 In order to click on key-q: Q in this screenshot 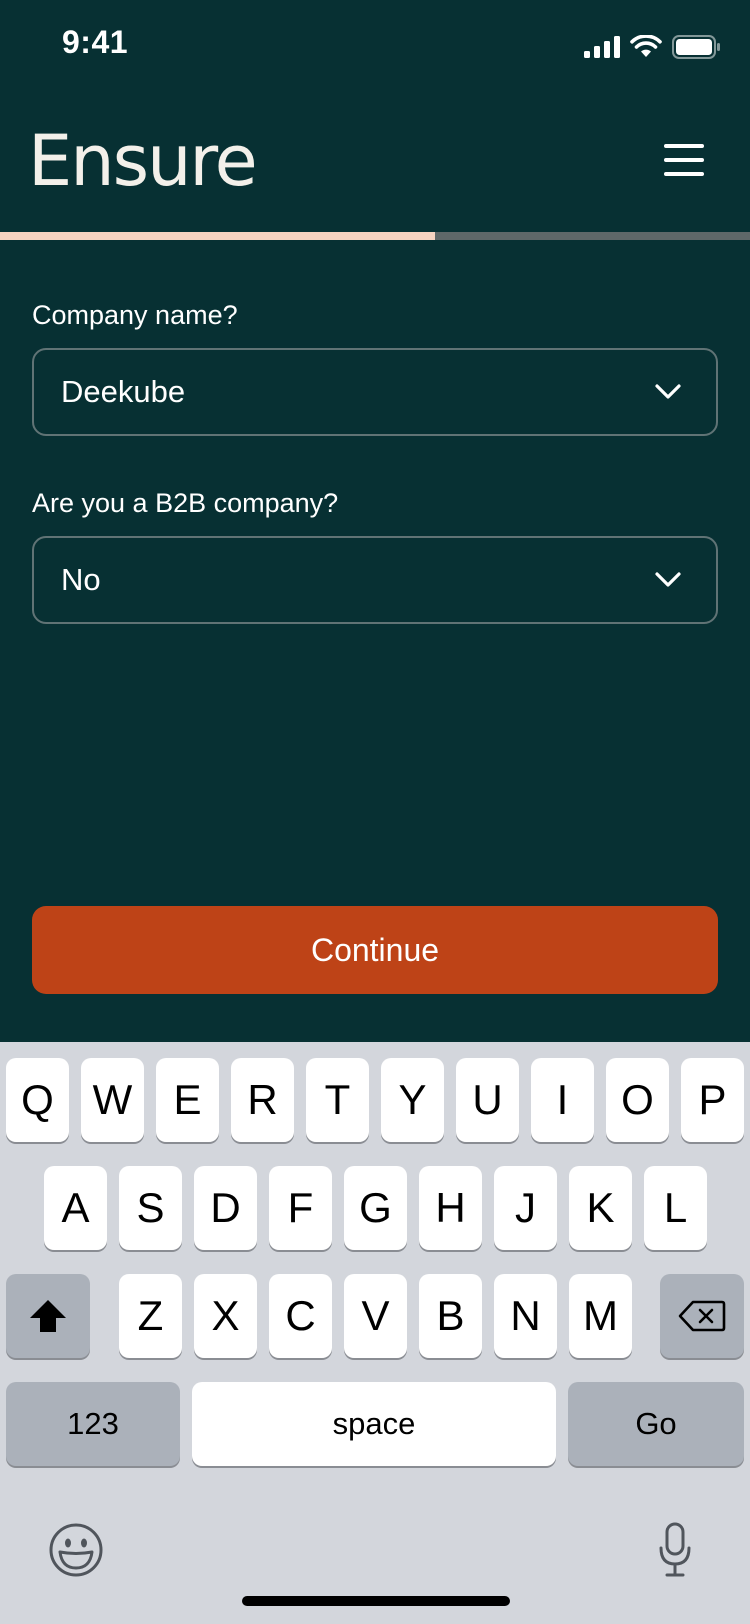, I will do `click(37, 1100)`.